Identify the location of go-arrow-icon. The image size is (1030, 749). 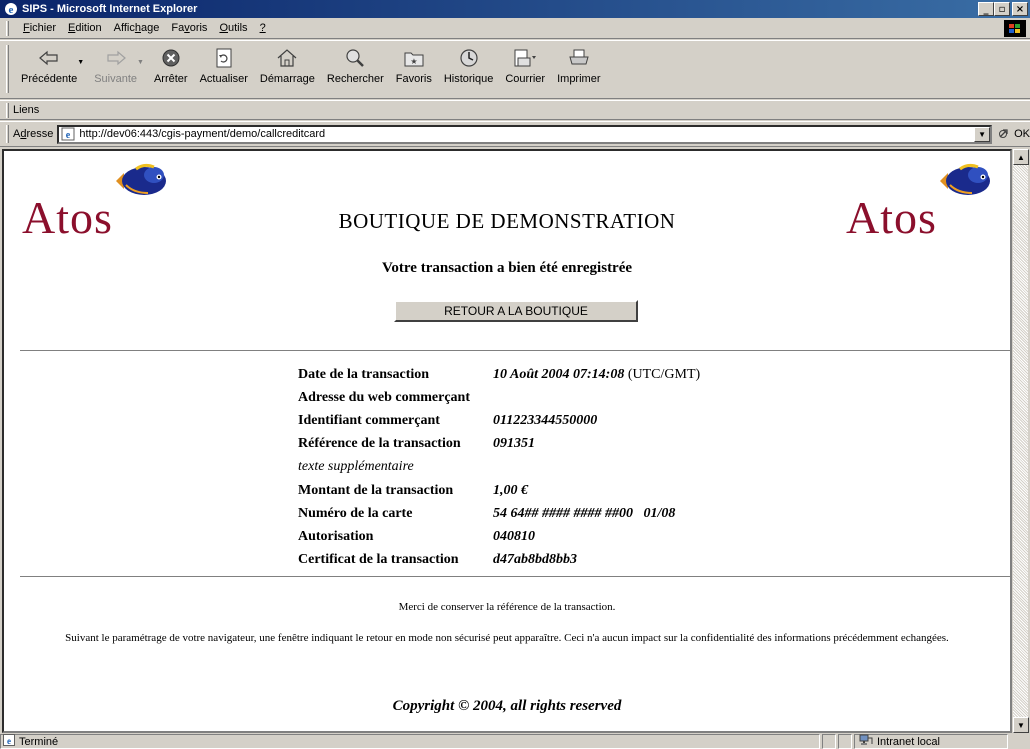
(1005, 134).